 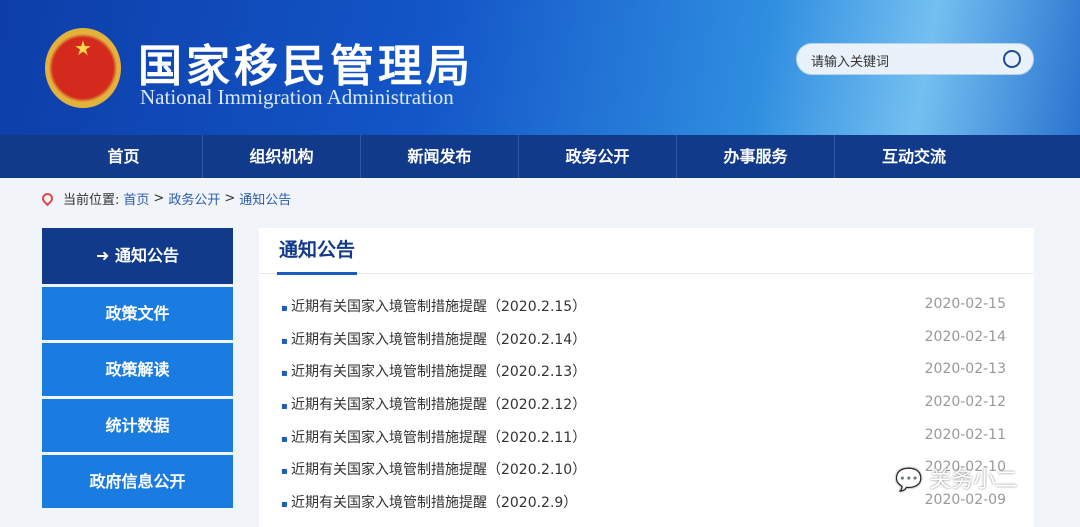 What do you see at coordinates (47, 198) in the screenshot?
I see `location-pin-icon` at bounding box center [47, 198].